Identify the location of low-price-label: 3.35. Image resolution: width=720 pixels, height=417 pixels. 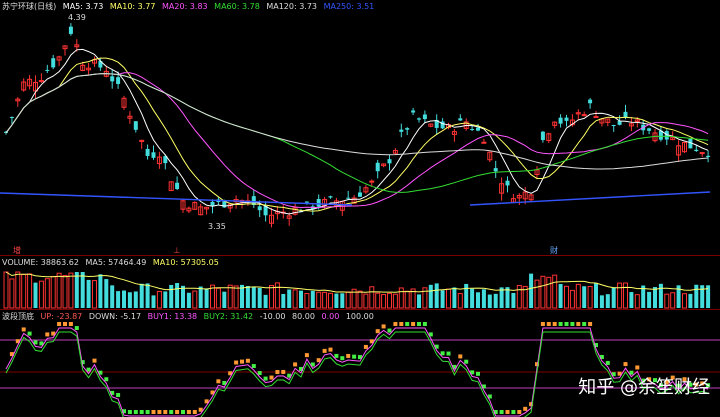
(217, 226).